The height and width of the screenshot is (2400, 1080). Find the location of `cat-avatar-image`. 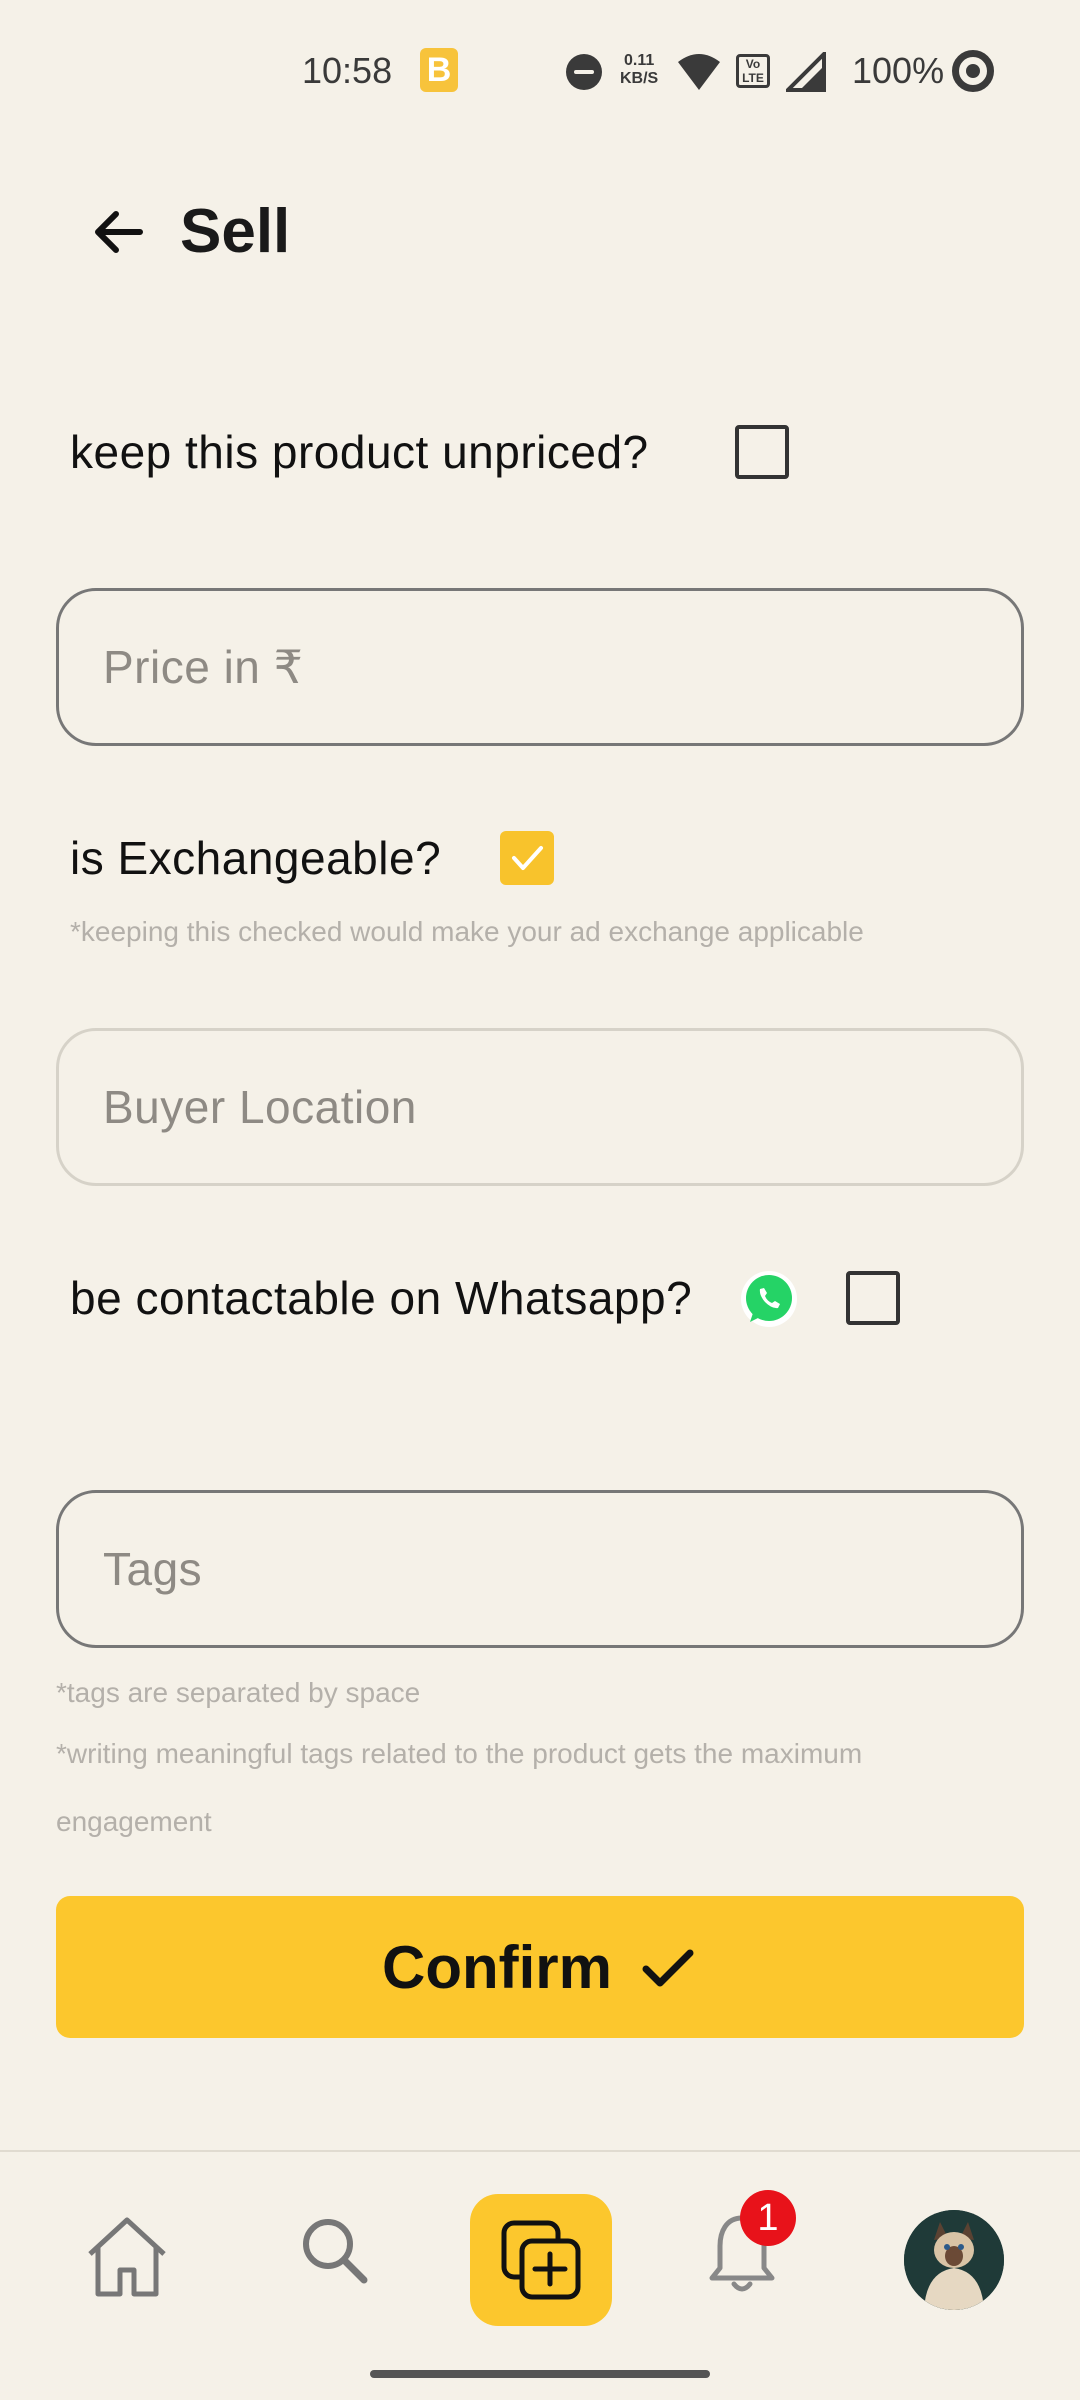

cat-avatar-image is located at coordinates (954, 2260).